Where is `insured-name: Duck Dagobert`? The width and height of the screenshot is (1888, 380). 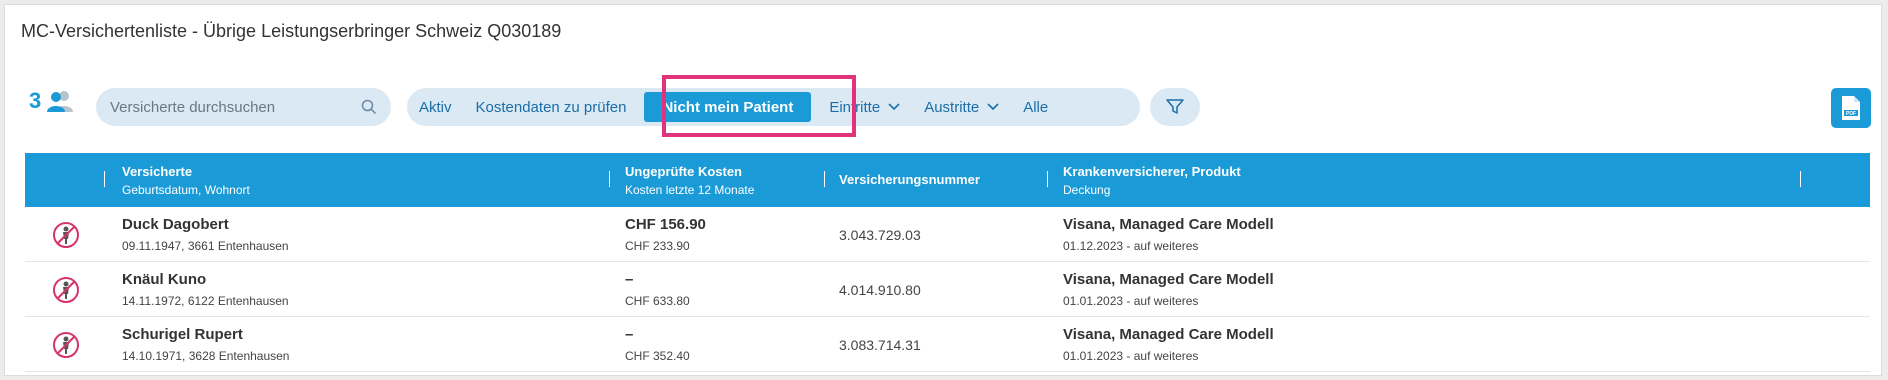
insured-name: Duck Dagobert is located at coordinates (205, 224).